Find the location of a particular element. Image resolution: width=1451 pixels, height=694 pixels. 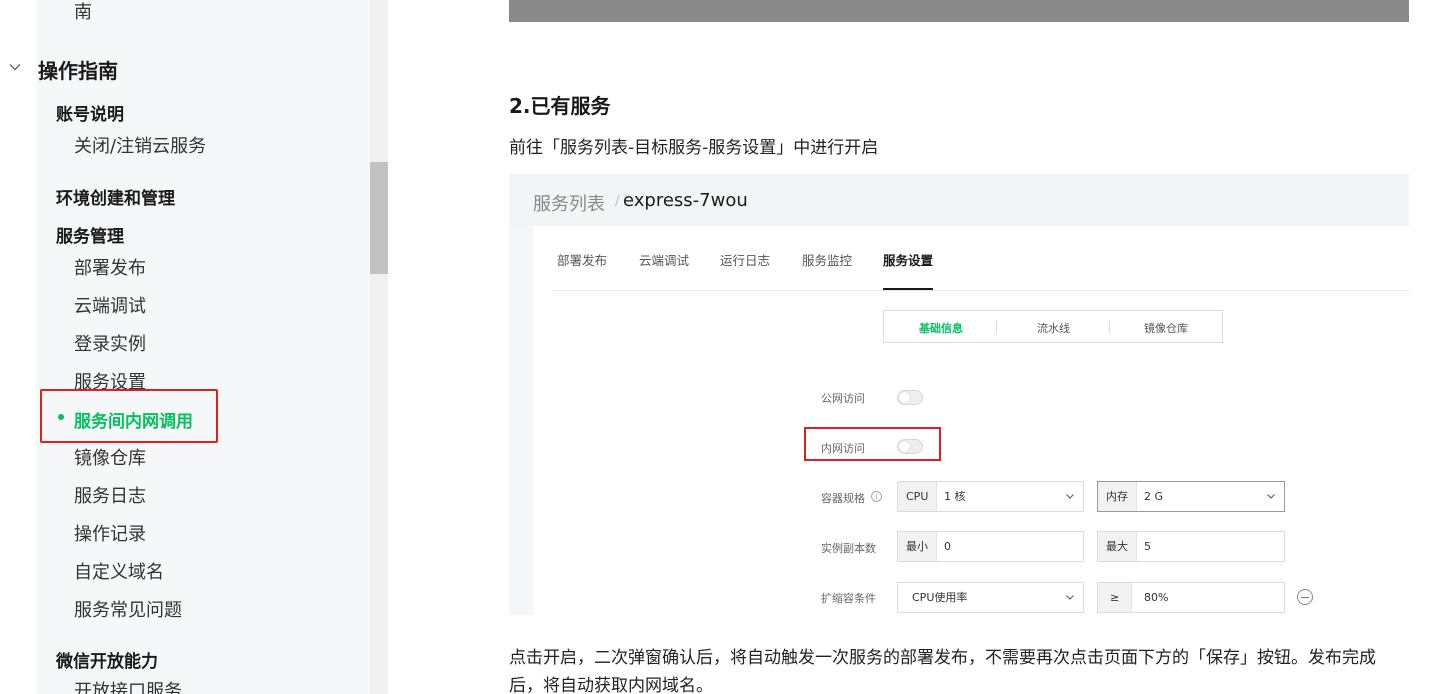

segment-basic-info: 基础信息 is located at coordinates (941, 328).